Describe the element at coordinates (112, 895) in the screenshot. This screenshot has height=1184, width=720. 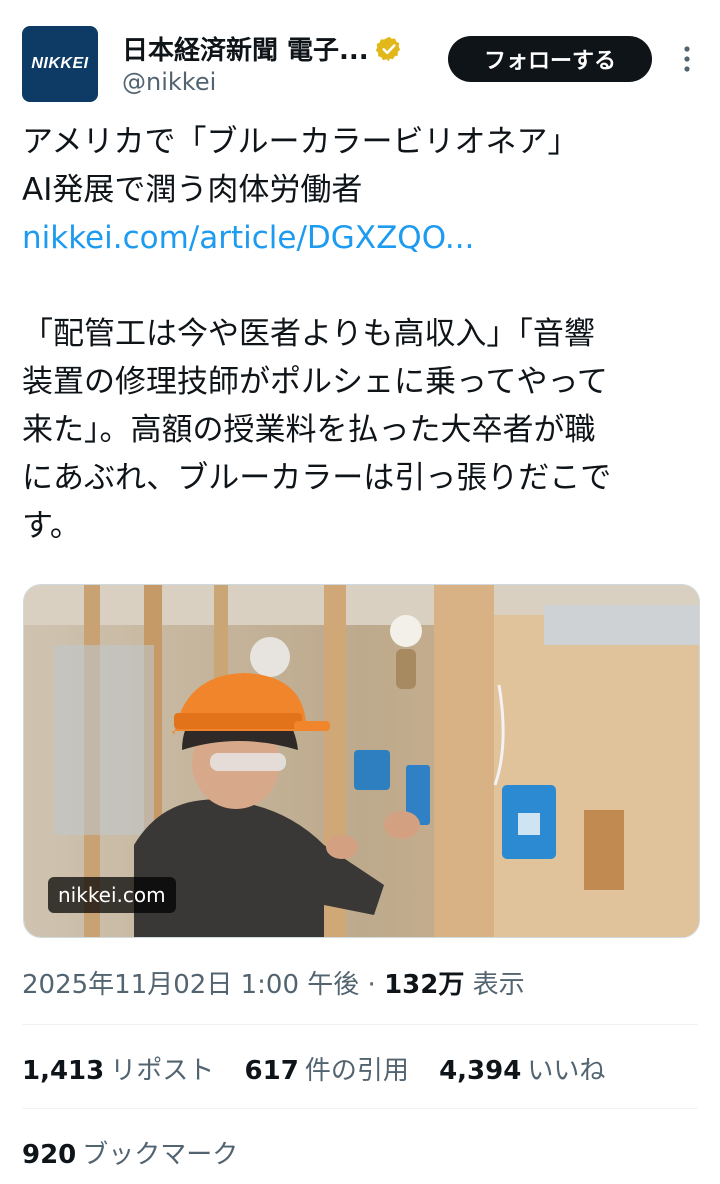
I see `media-source-badge: nikkei.com` at that location.